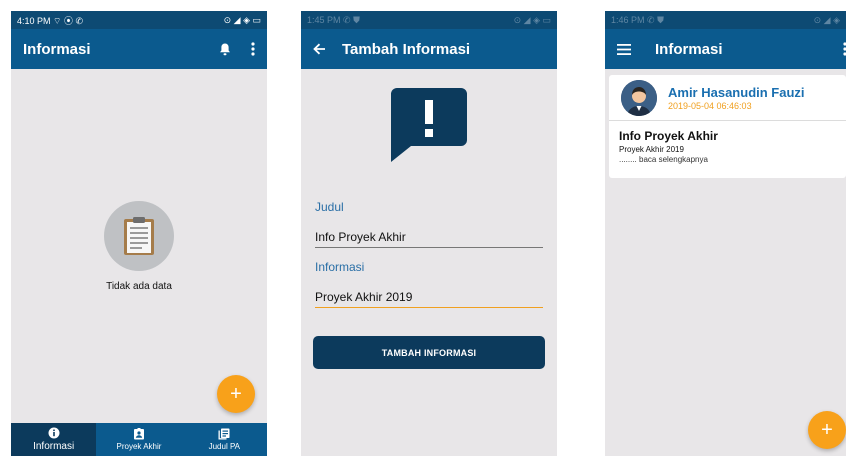 The width and height of the screenshot is (846, 459). Describe the element at coordinates (138, 434) in the screenshot. I see `badge-icon` at that location.